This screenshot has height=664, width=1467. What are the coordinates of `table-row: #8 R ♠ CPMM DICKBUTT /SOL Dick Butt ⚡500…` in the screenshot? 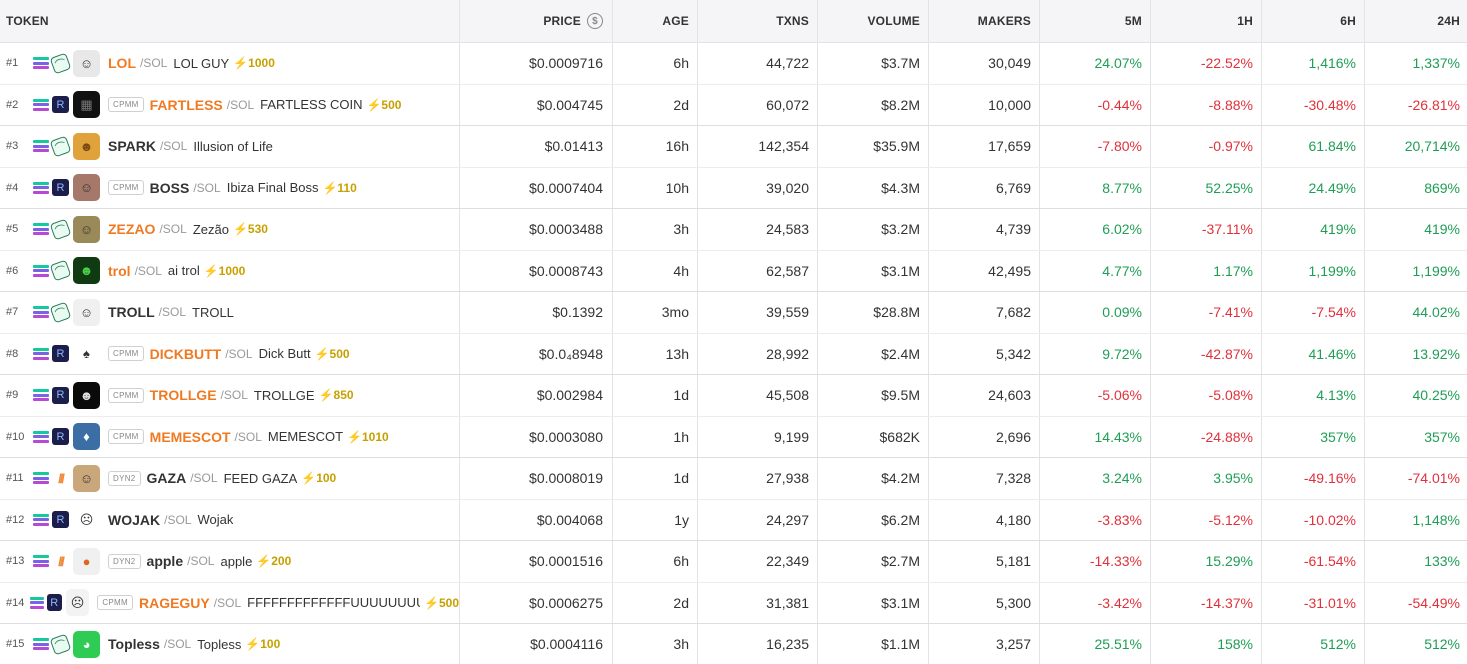 It's located at (733, 354).